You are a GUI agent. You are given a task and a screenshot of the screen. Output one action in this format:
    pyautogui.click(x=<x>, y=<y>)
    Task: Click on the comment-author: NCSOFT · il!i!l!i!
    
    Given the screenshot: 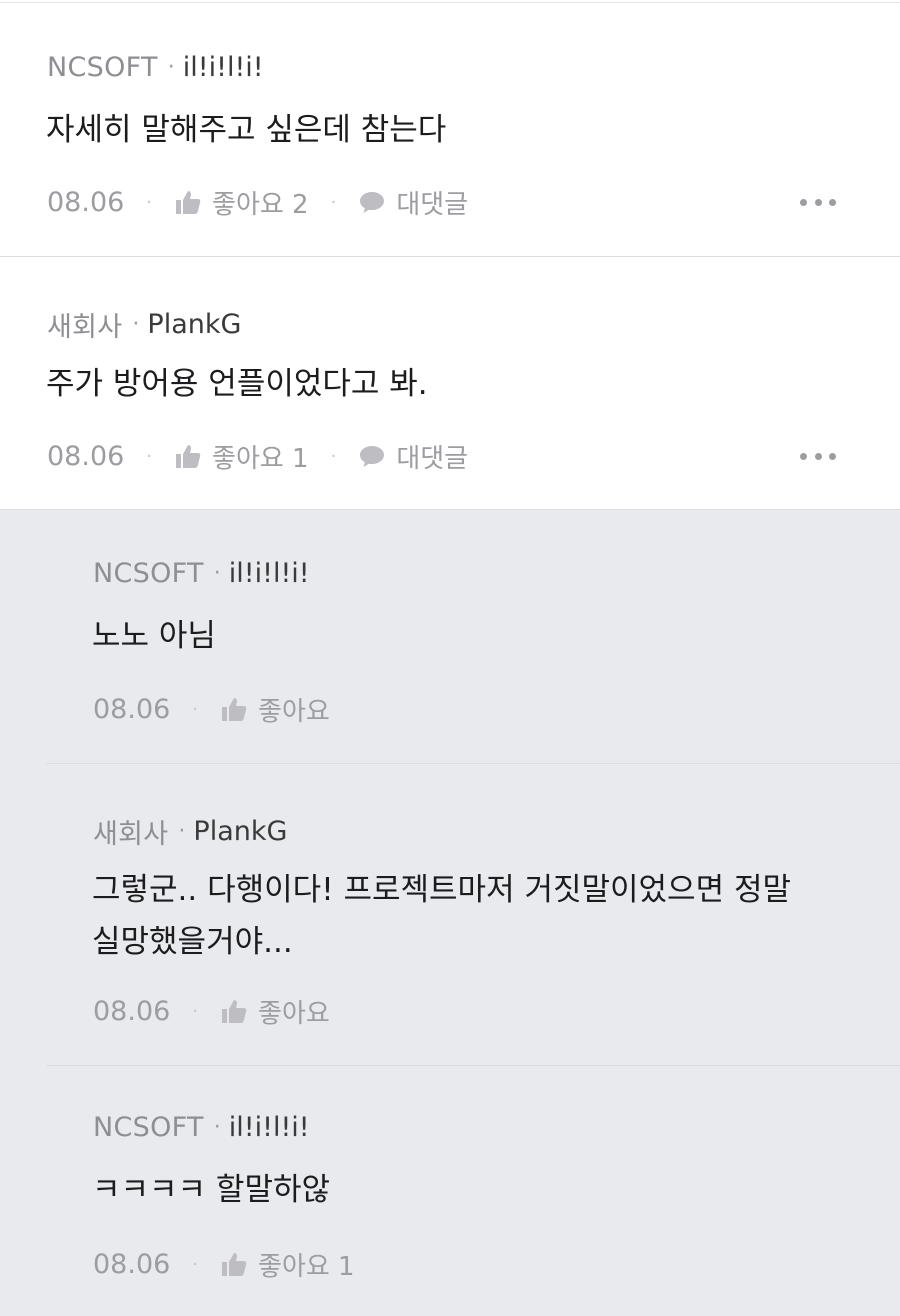 What is the action you would take?
    pyautogui.click(x=155, y=67)
    